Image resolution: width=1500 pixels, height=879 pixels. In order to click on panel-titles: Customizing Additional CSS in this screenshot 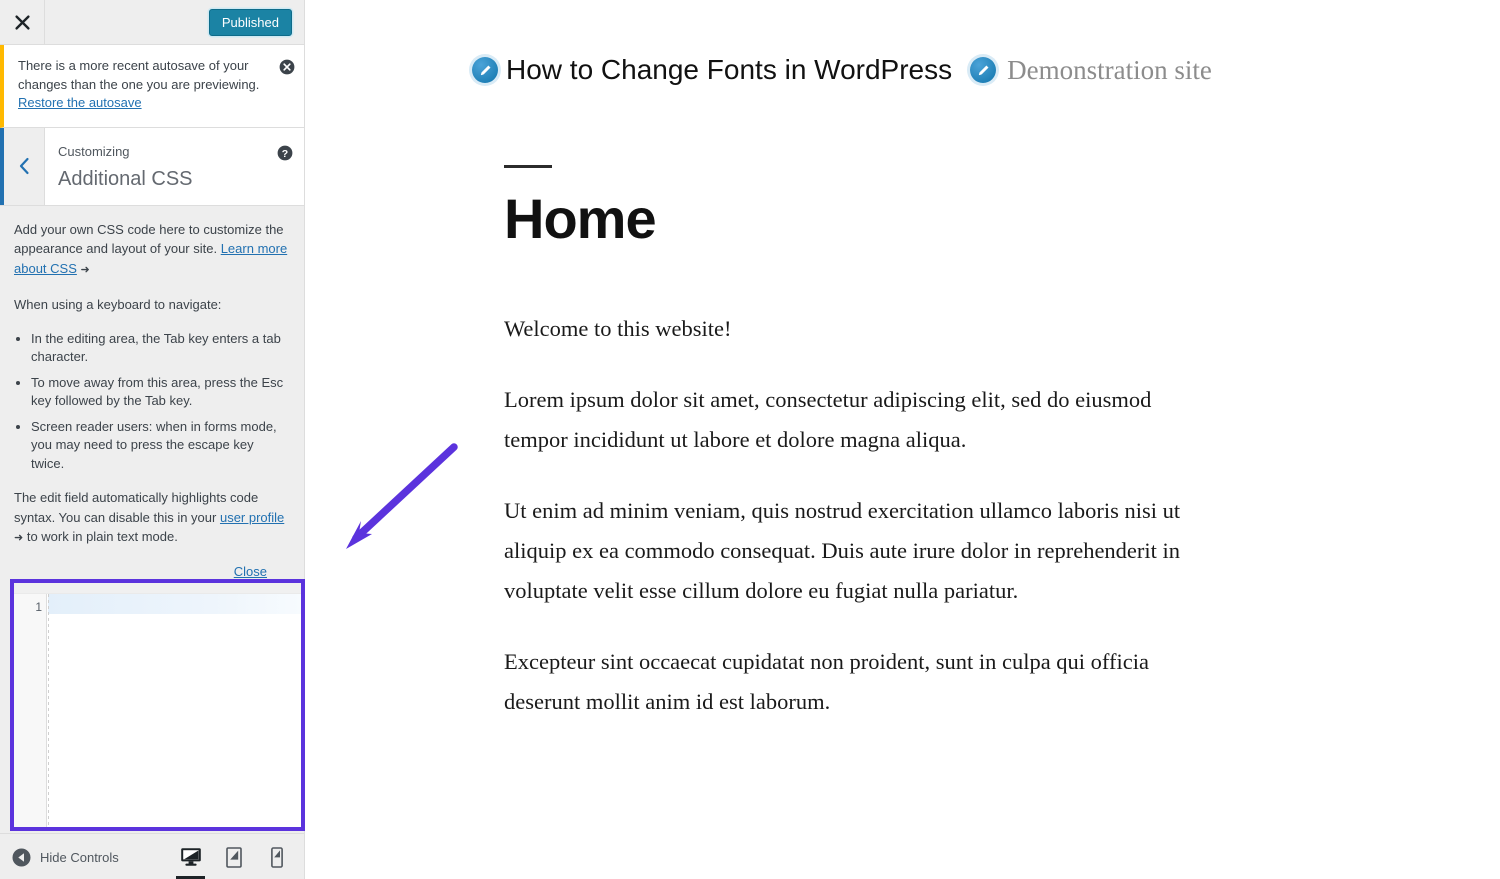, I will do `click(125, 168)`.